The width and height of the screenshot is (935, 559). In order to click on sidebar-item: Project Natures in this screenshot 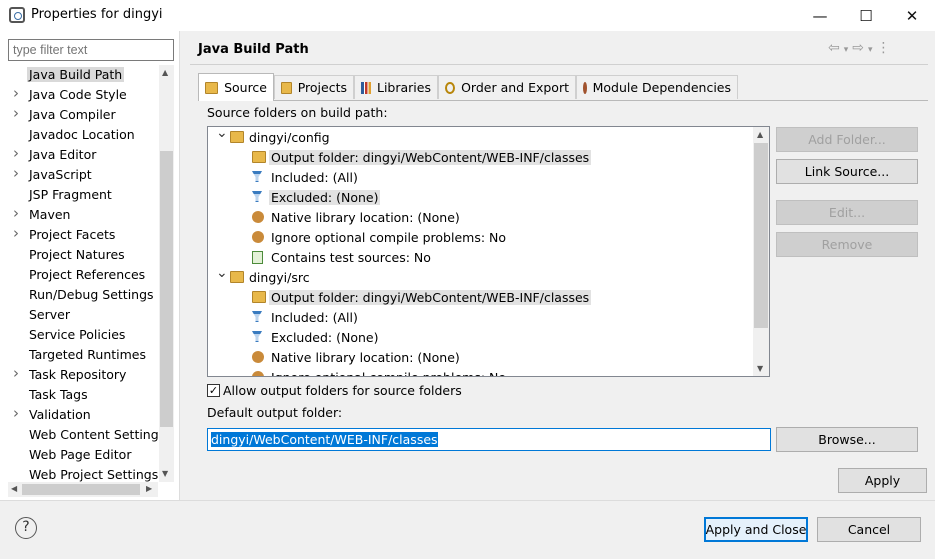, I will do `click(80, 255)`.